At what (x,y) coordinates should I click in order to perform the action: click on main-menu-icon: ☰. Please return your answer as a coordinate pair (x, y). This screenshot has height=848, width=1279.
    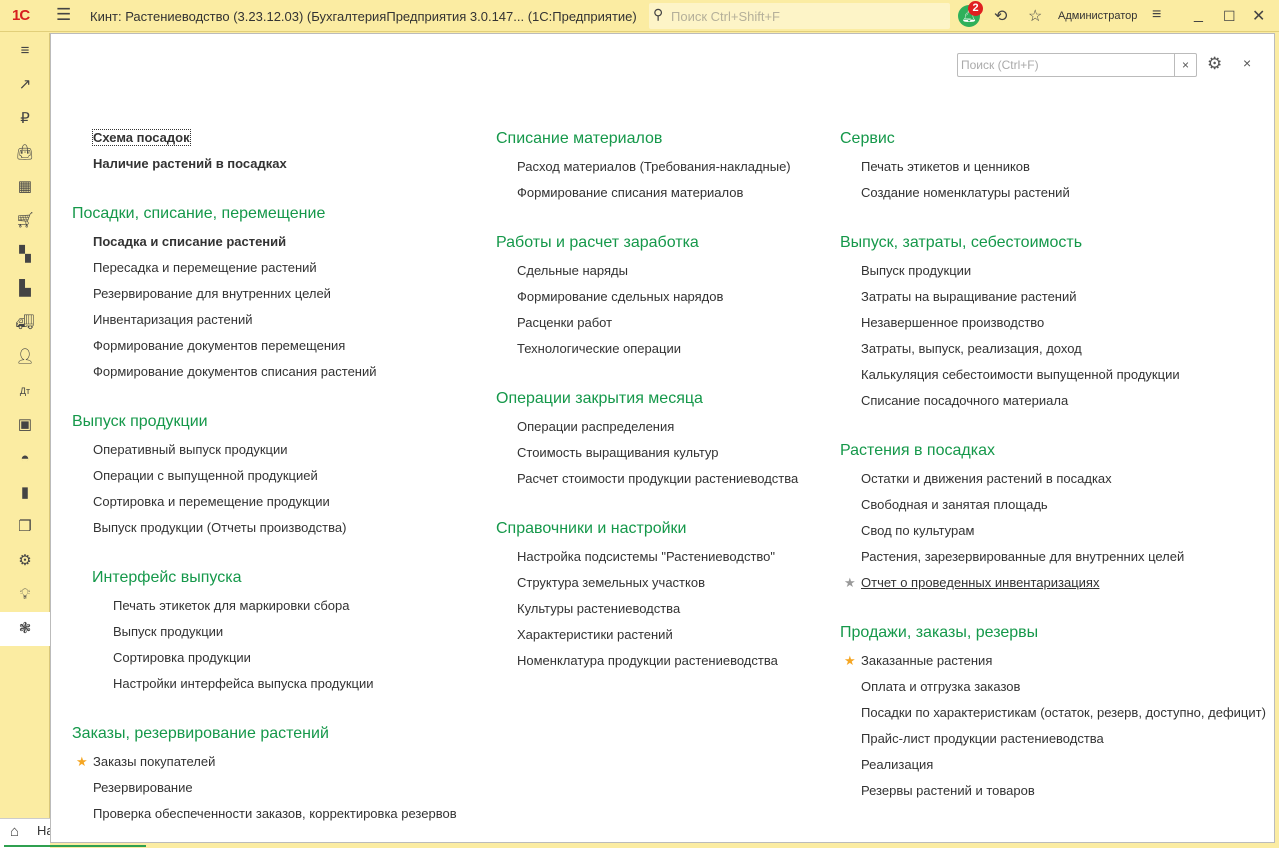
    Looking at the image, I should click on (63, 15).